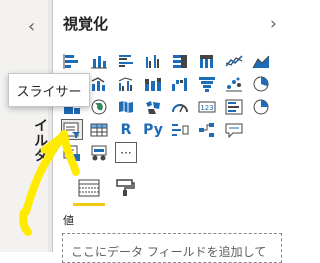 The height and width of the screenshot is (263, 320). I want to click on paginated-report-icon, so click(99, 152).